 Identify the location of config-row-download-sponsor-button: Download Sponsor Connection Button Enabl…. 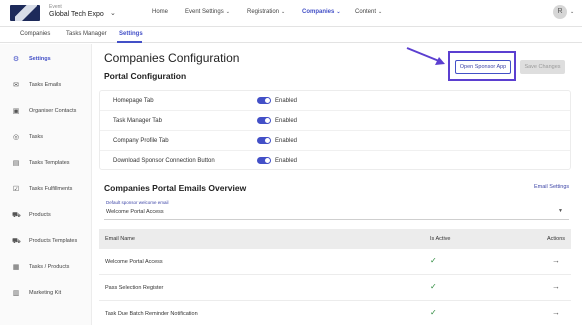
(335, 161).